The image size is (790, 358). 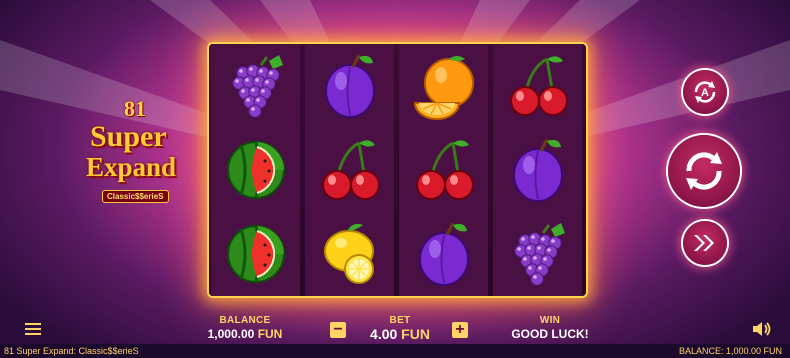 I want to click on autoplay-button: A, so click(x=705, y=92).